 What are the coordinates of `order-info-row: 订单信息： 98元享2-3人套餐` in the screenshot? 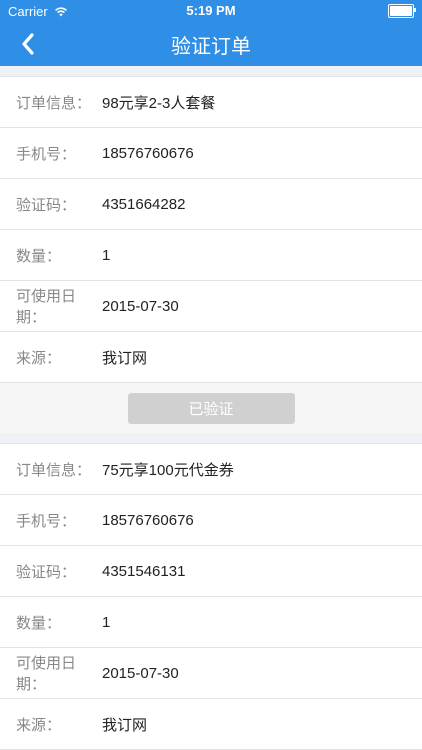 It's located at (211, 102).